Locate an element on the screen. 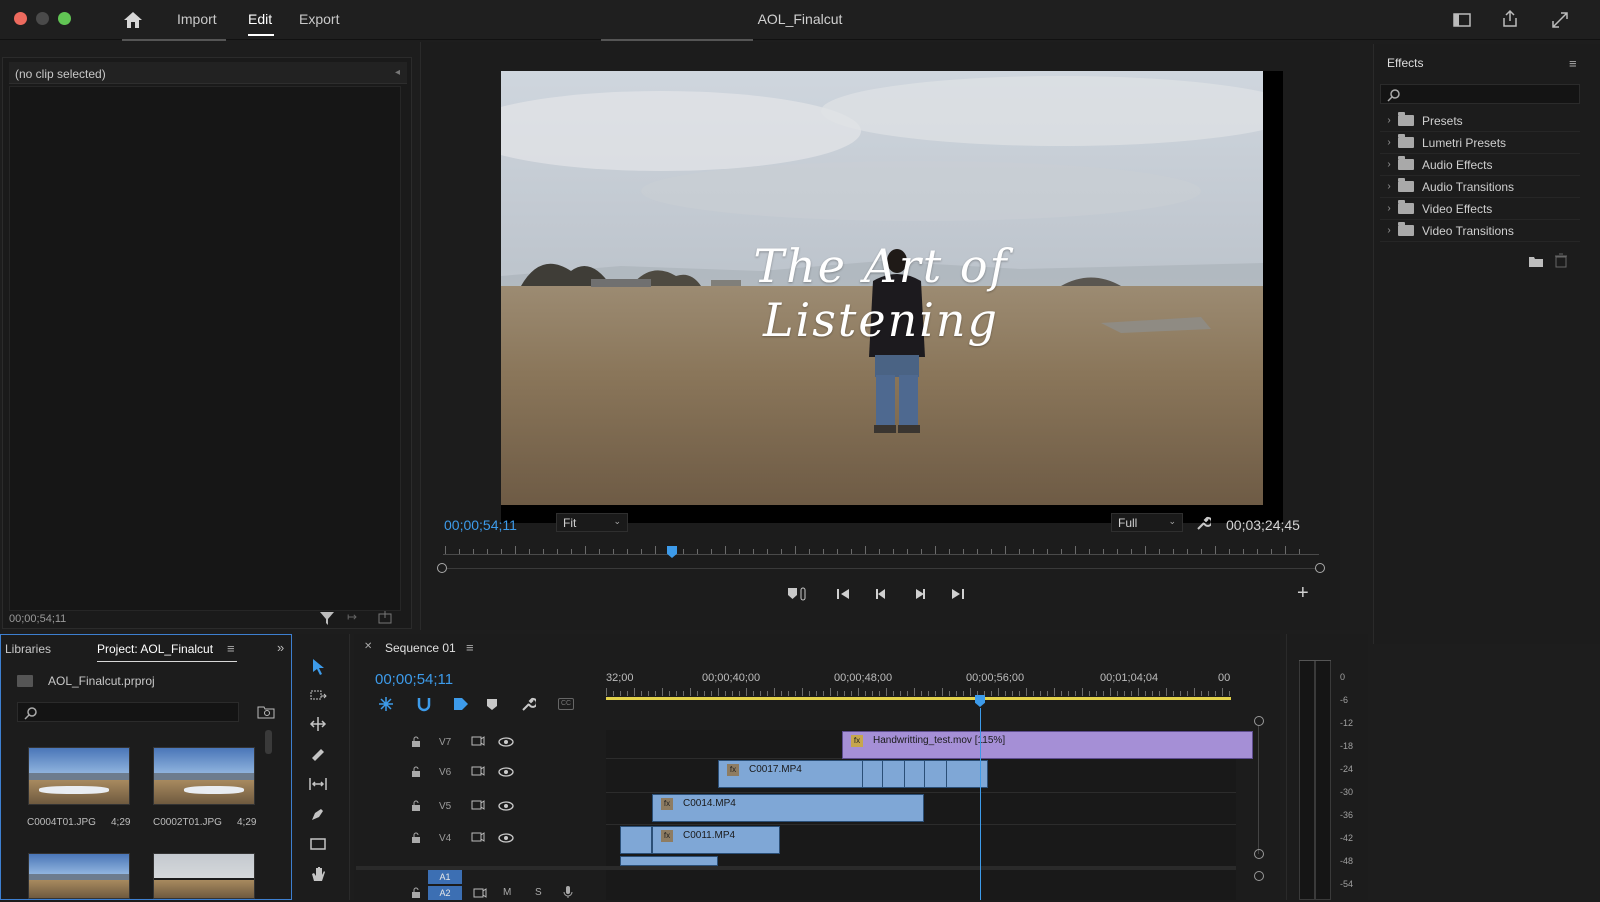  work-area-bar is located at coordinates (918, 698).